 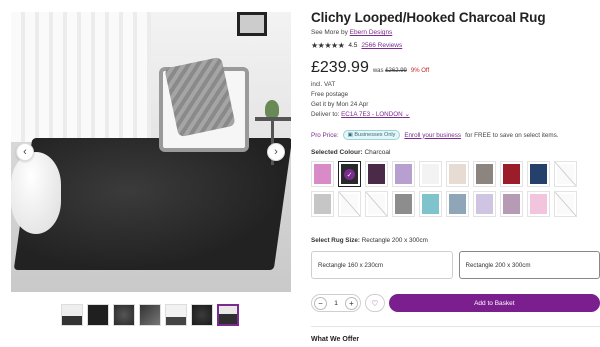 I want to click on decrease-quantity-button: −, so click(x=320, y=303).